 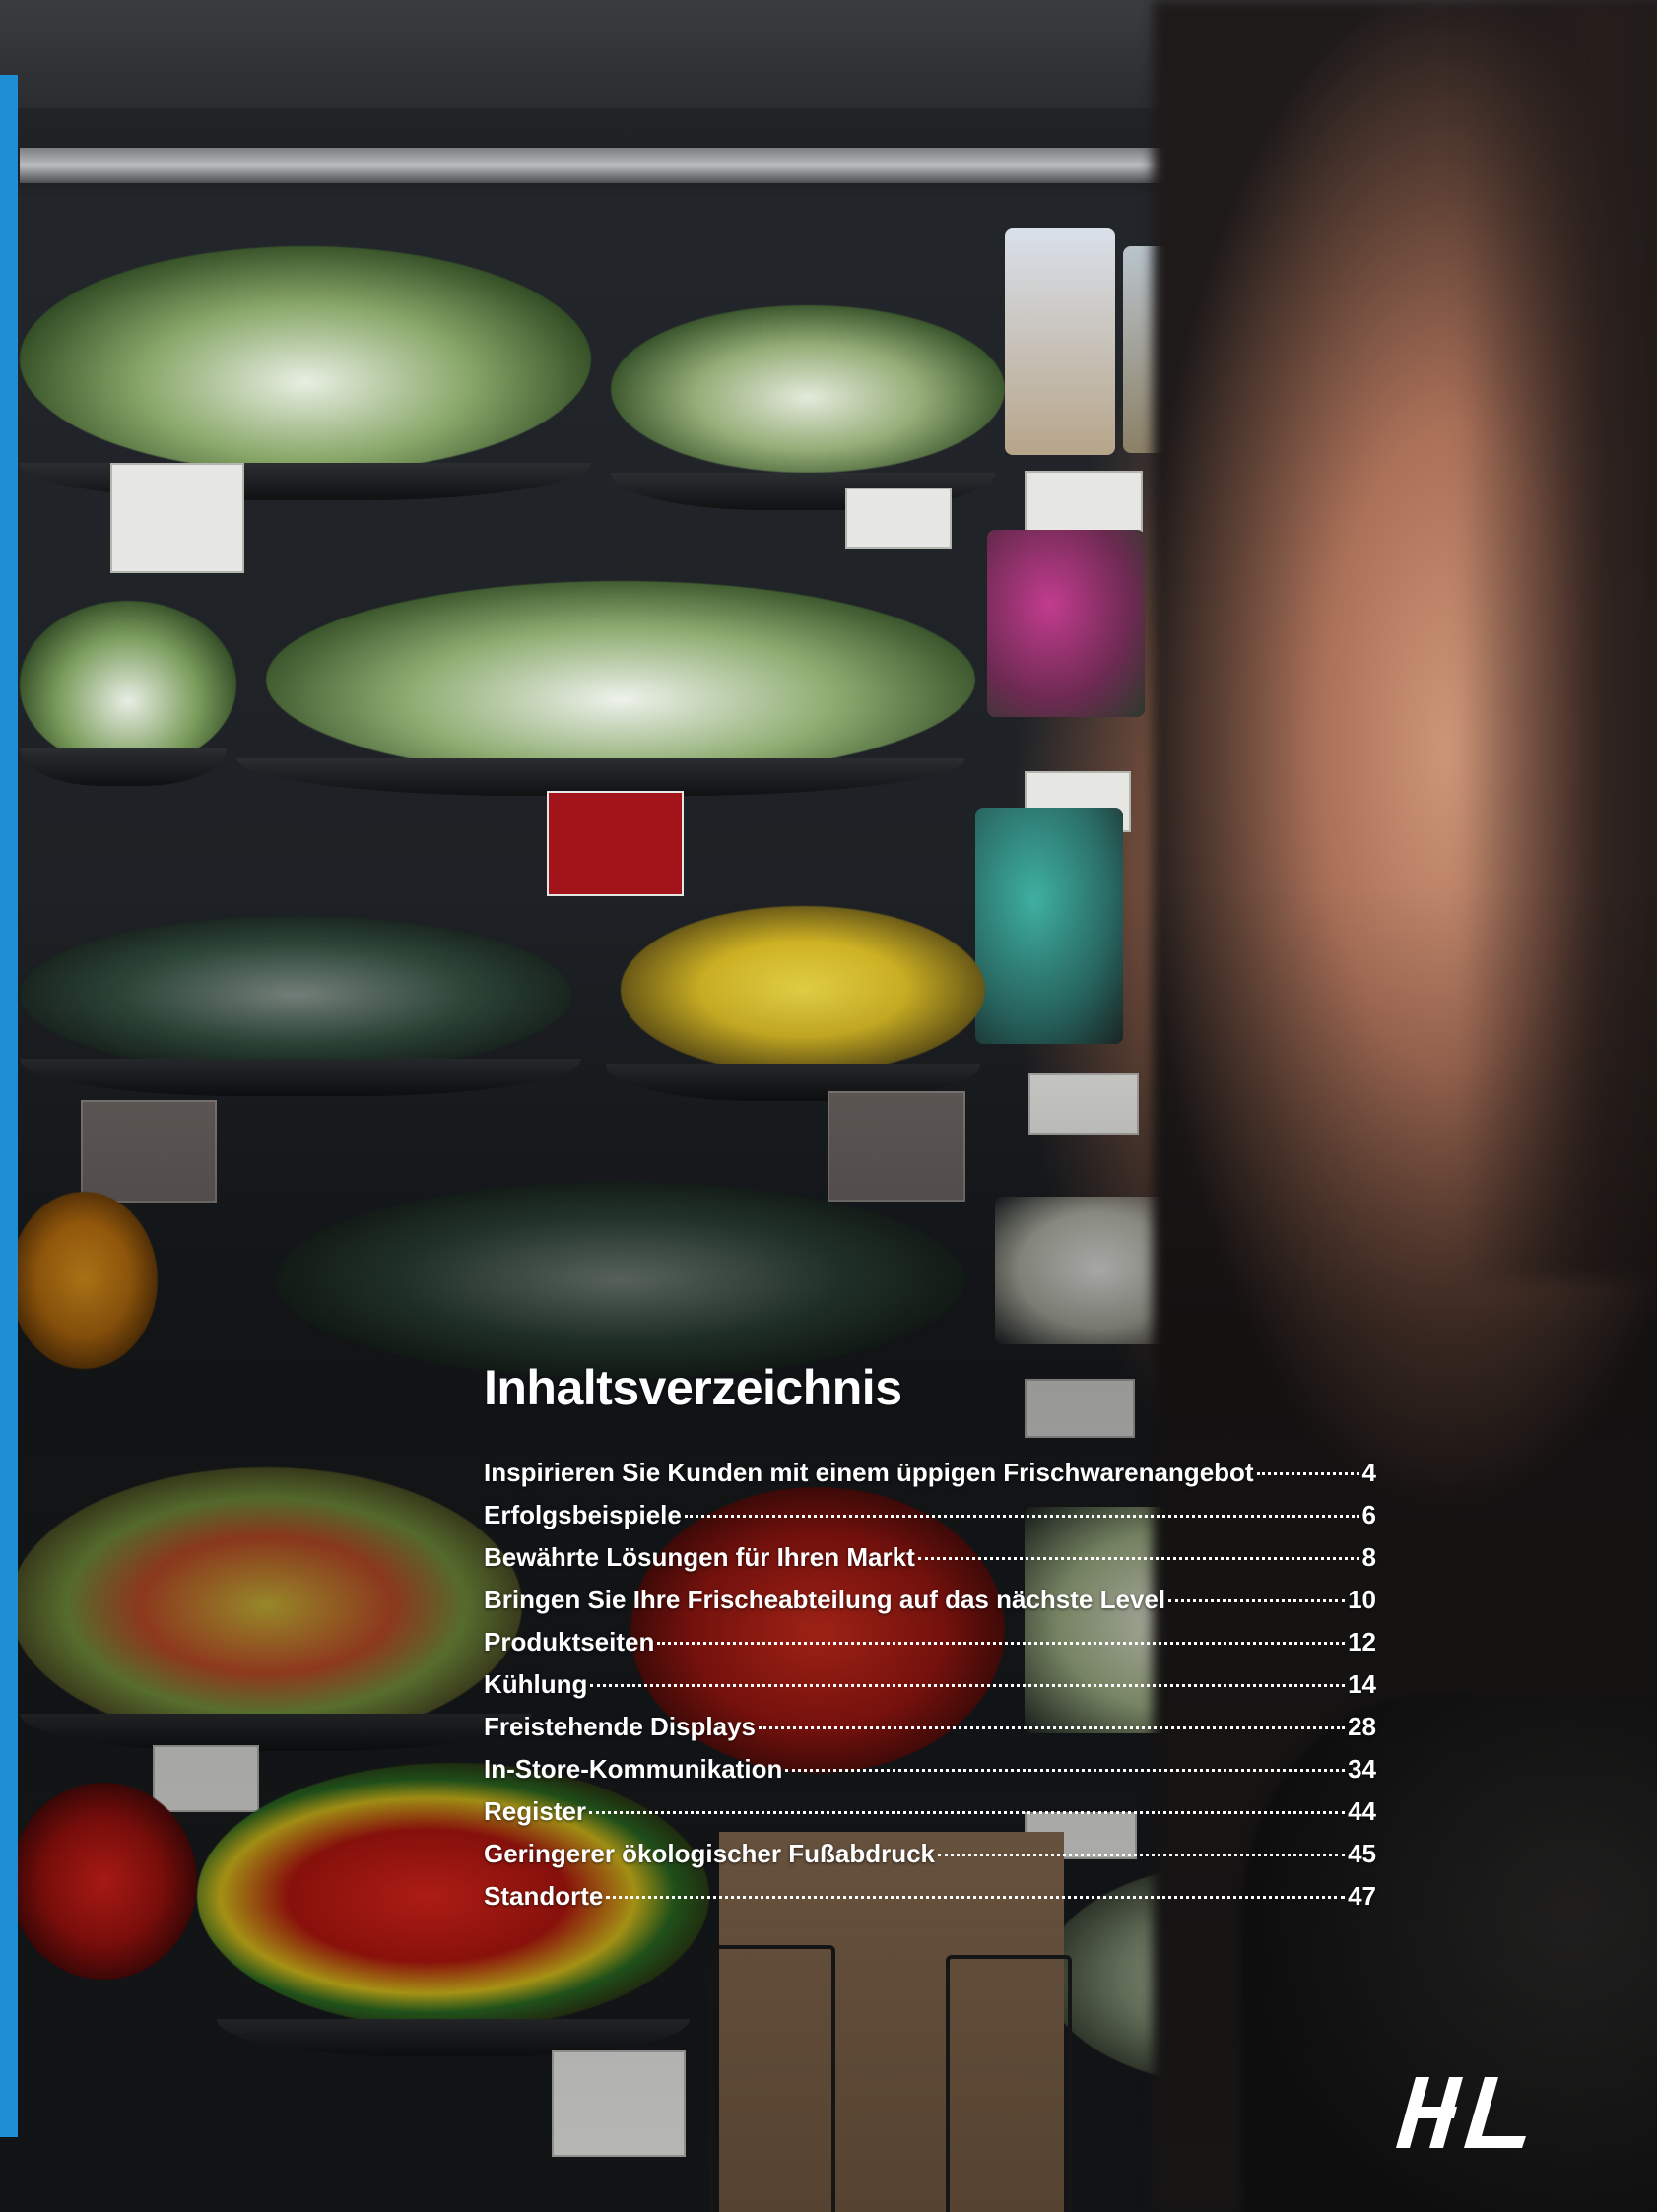 What do you see at coordinates (583, 1514) in the screenshot?
I see `toc-entry-label: Erfolgsbeispiele` at bounding box center [583, 1514].